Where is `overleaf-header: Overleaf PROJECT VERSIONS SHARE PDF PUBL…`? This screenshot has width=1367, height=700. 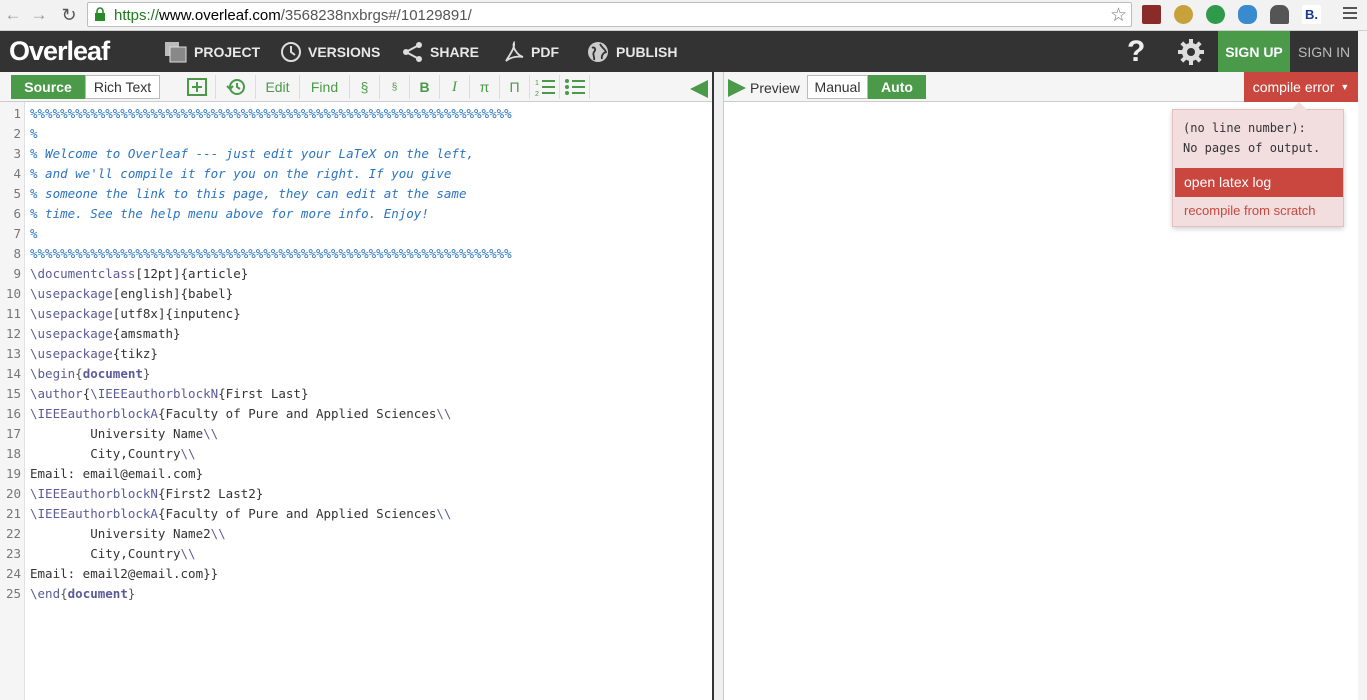 overleaf-header: Overleaf PROJECT VERSIONS SHARE PDF PUBL… is located at coordinates (683, 51).